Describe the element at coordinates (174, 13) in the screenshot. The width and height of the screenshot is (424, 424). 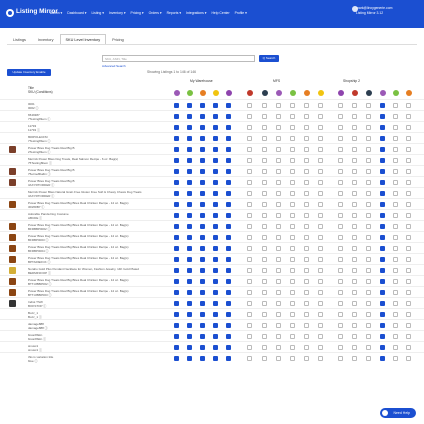
I see `nav-item-6: Reports ▾` at that location.